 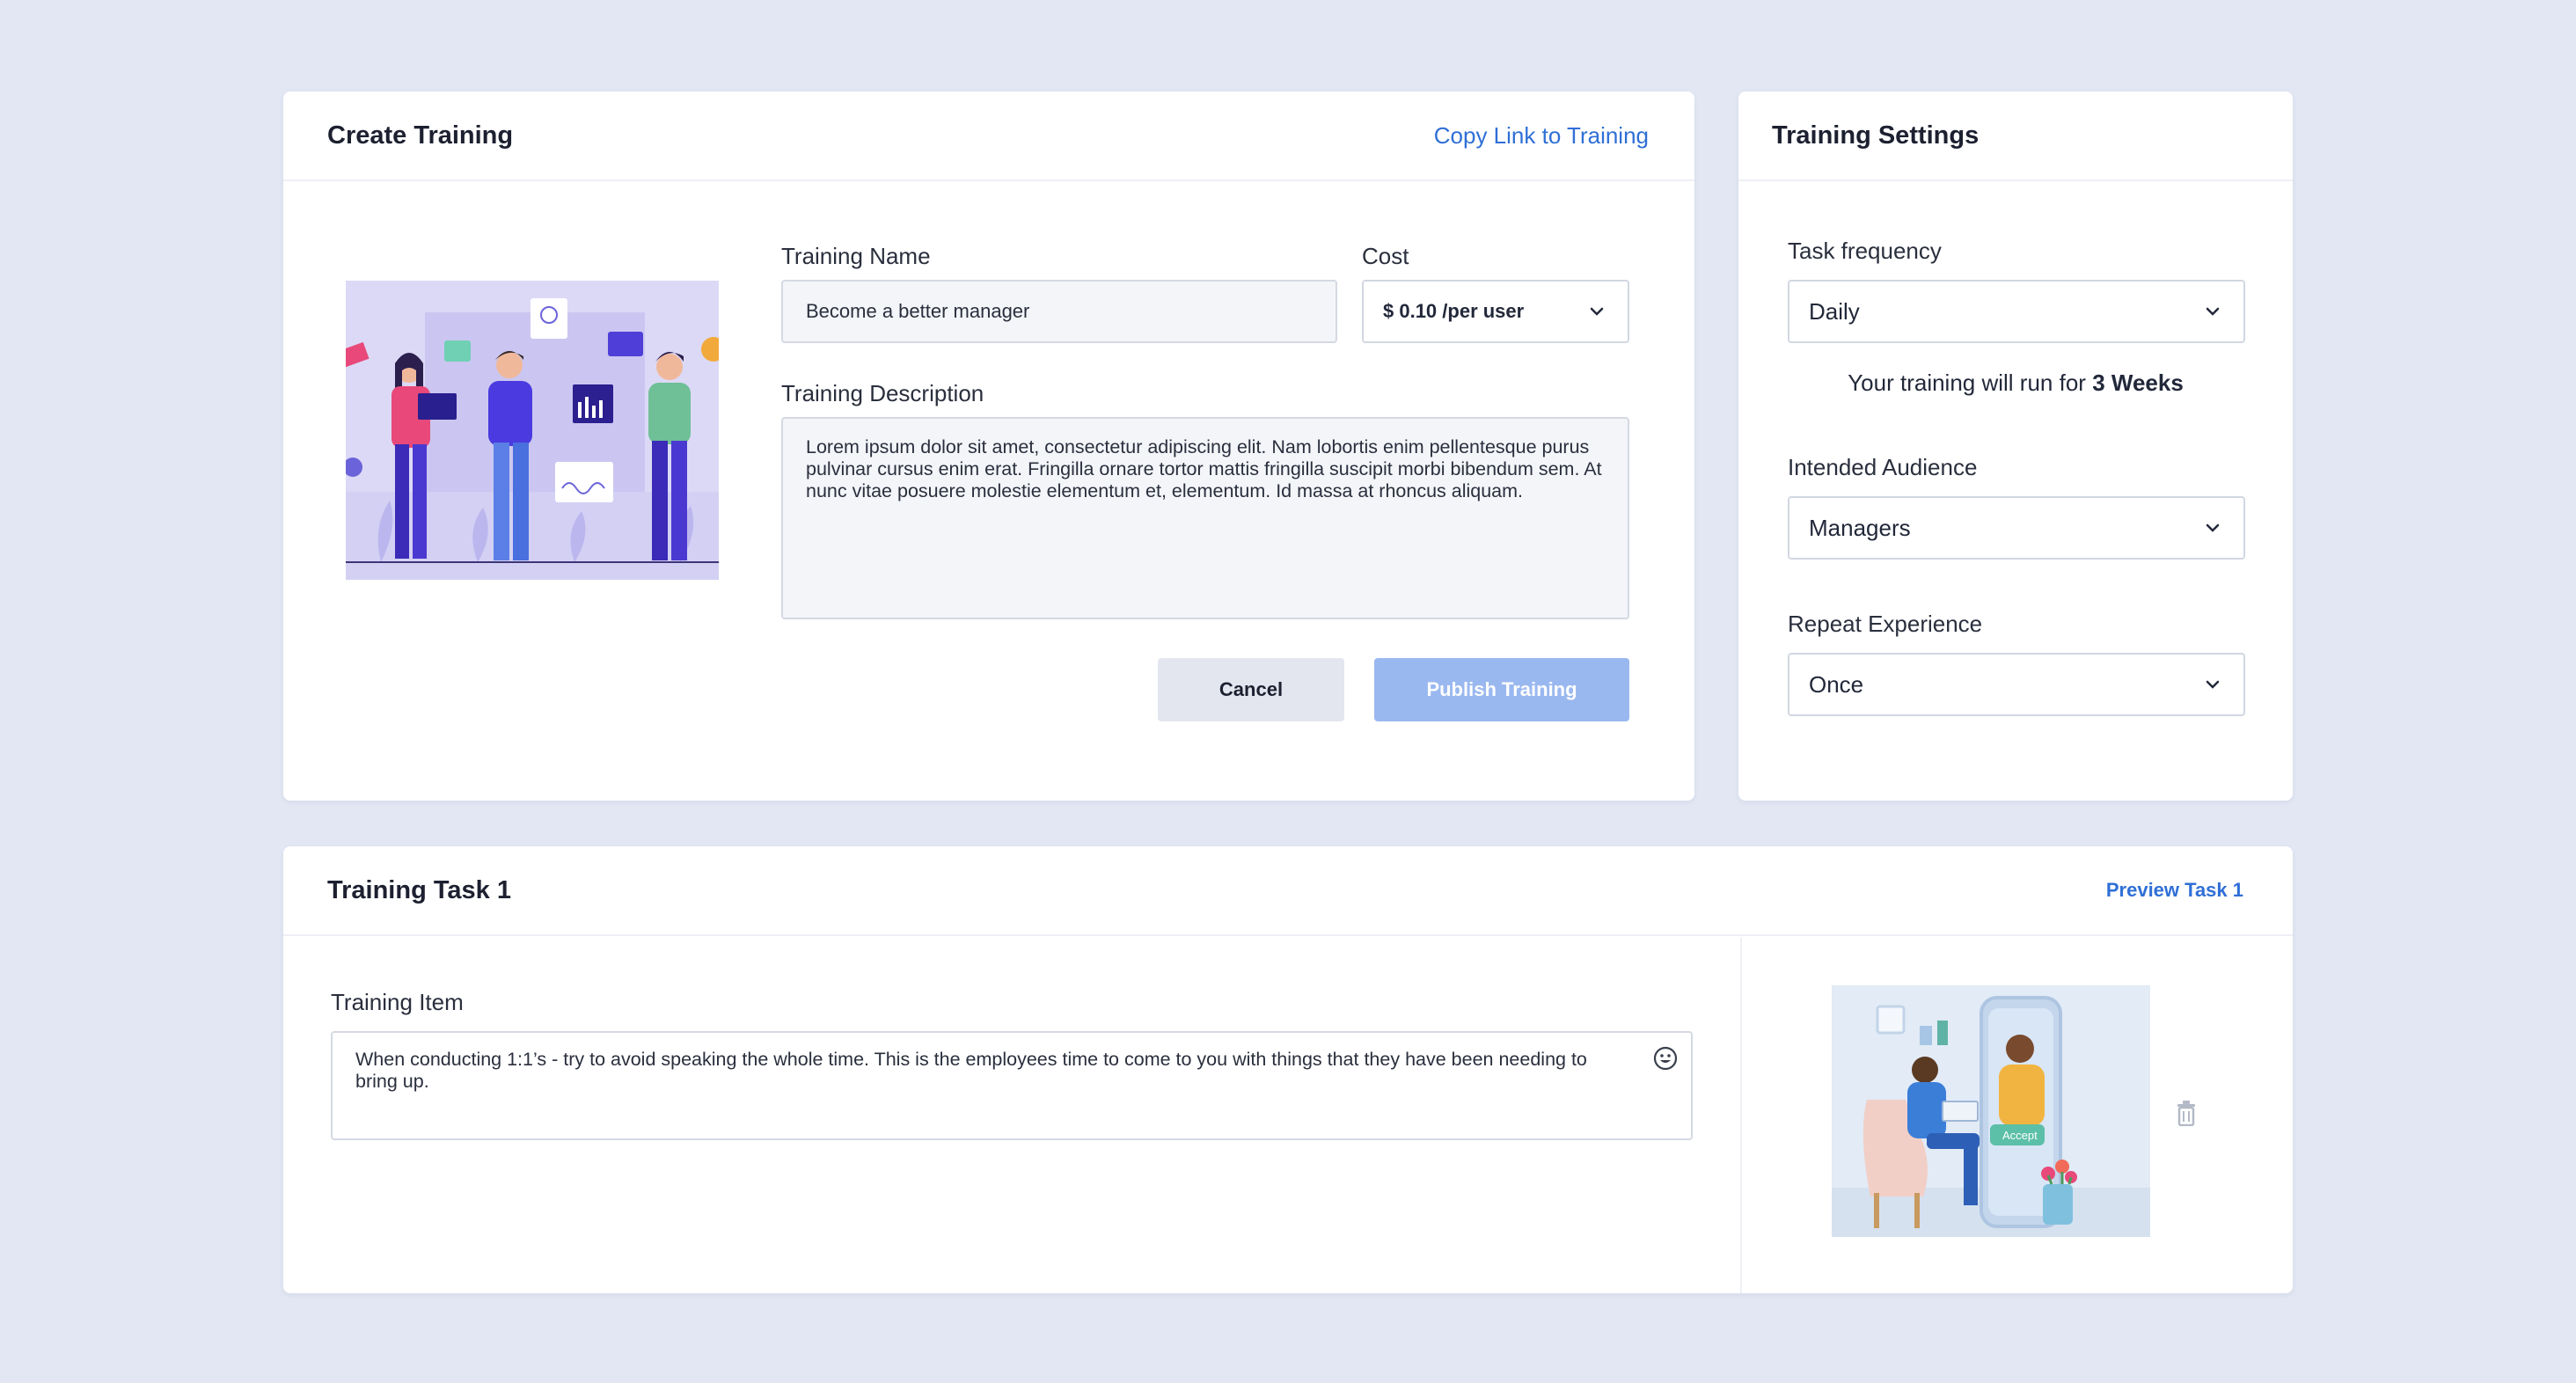 What do you see at coordinates (2174, 890) in the screenshot?
I see `preview-task-link: Preview Task 1` at bounding box center [2174, 890].